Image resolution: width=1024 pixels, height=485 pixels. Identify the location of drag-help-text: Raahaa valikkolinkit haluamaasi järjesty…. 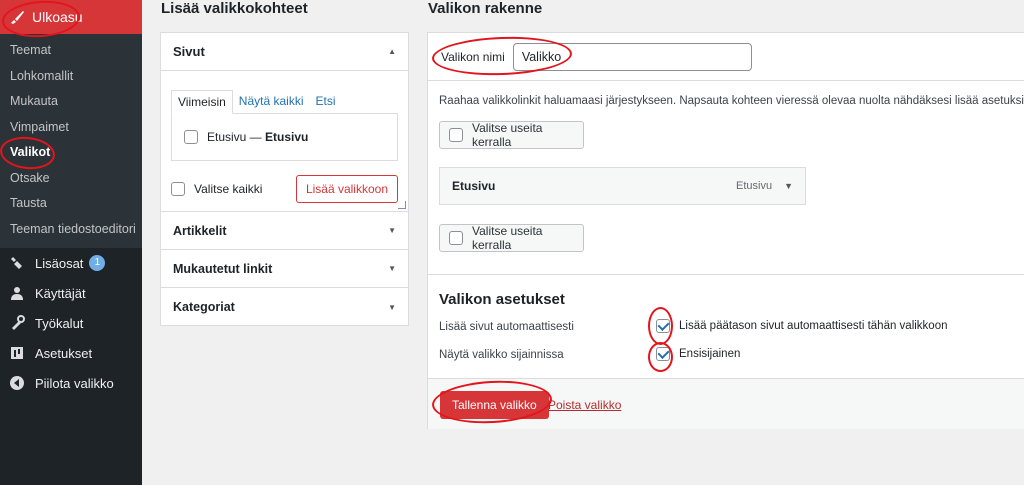
(731, 101).